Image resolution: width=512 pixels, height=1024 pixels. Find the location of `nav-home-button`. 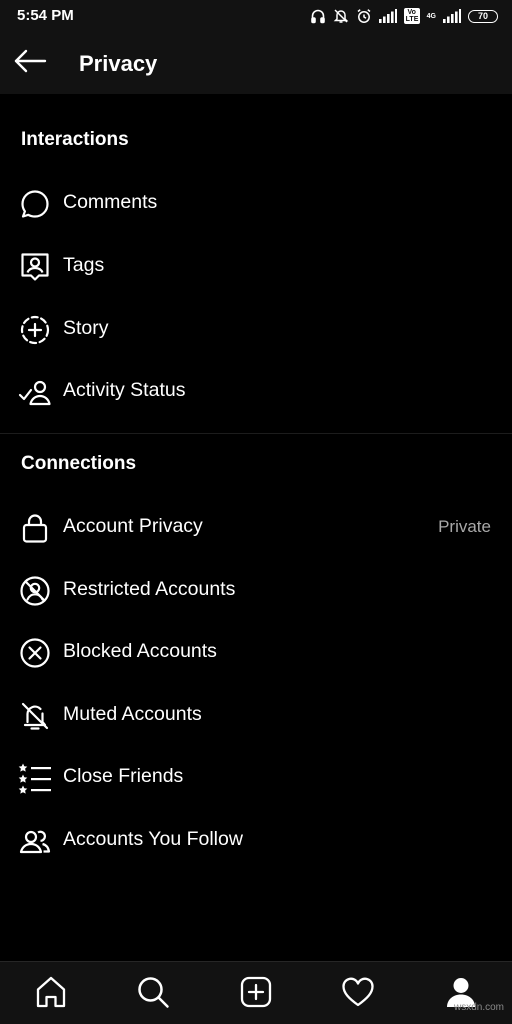

nav-home-button is located at coordinates (51, 994).